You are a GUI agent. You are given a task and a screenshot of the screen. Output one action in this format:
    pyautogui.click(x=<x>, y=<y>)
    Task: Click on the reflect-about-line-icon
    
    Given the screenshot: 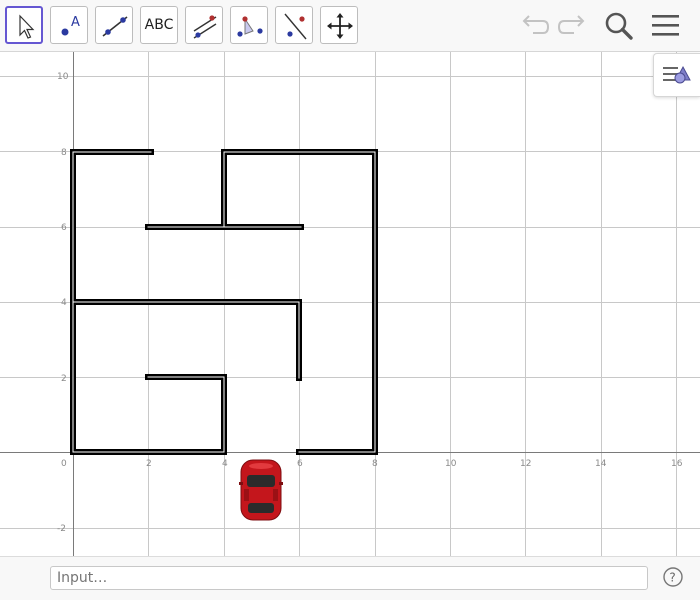 What is the action you would take?
    pyautogui.click(x=295, y=26)
    